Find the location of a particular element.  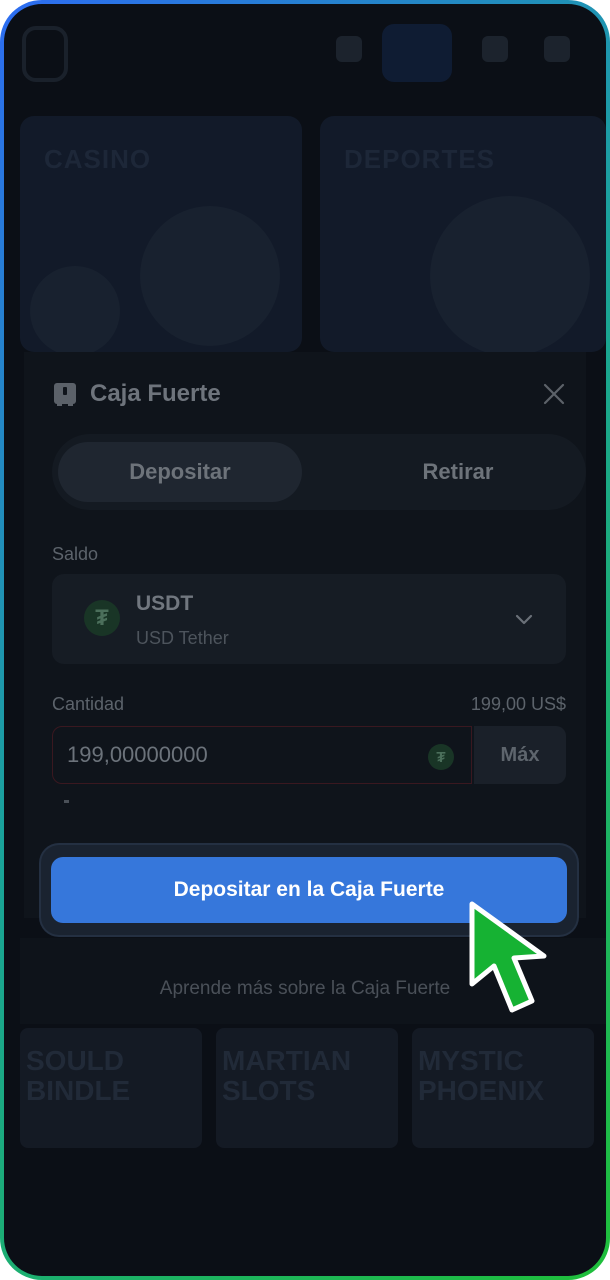

vault-icon is located at coordinates (65, 394).